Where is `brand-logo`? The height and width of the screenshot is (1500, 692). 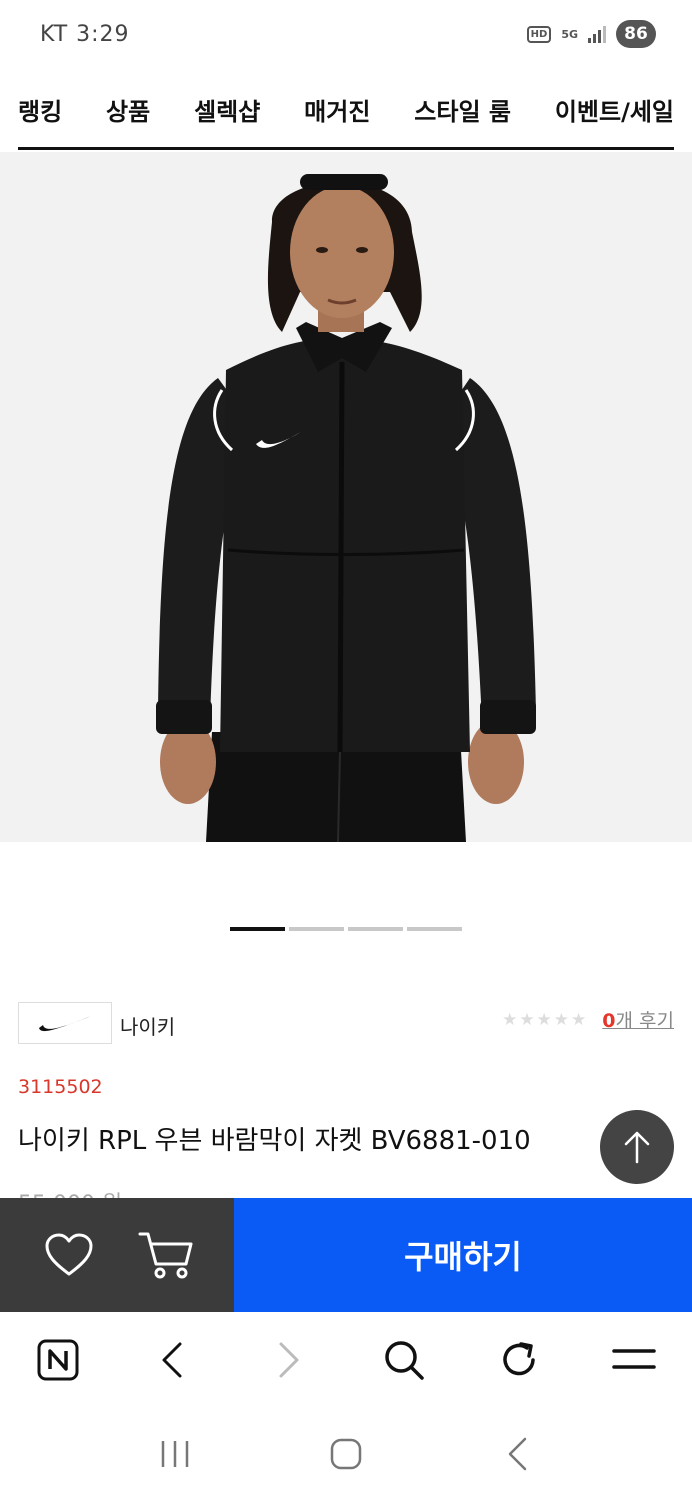 brand-logo is located at coordinates (65, 1023).